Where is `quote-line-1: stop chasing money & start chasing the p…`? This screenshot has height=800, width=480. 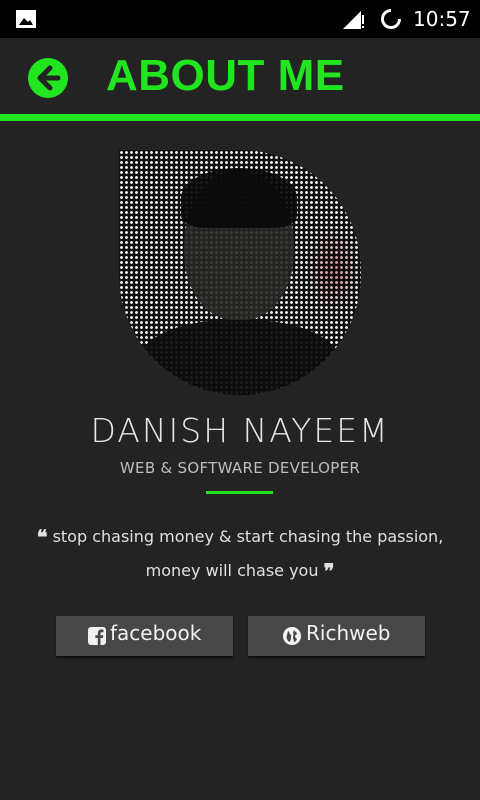 quote-line-1: stop chasing money & start chasing the p… is located at coordinates (248, 536).